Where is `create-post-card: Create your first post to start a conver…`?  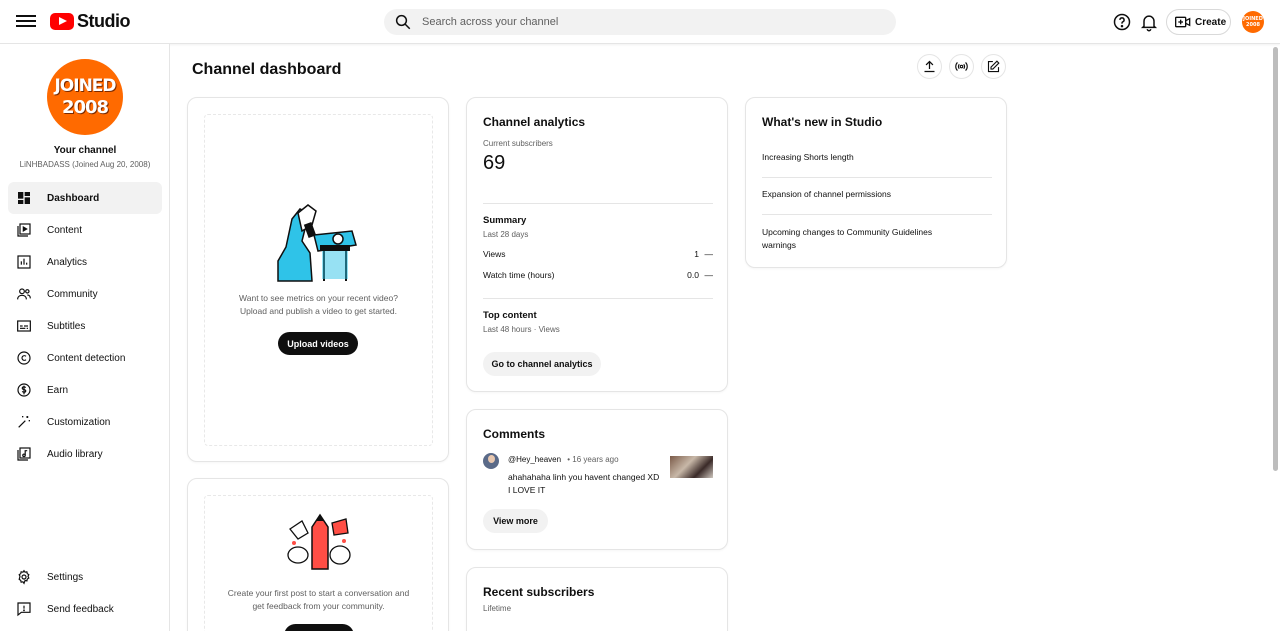 create-post-card: Create your first post to start a conver… is located at coordinates (318, 554).